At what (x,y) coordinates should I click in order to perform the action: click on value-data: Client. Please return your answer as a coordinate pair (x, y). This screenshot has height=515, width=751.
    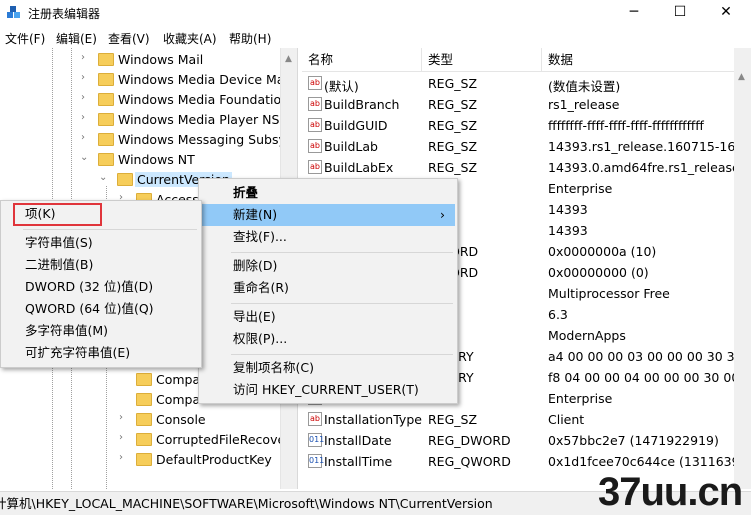
    Looking at the image, I should click on (566, 419).